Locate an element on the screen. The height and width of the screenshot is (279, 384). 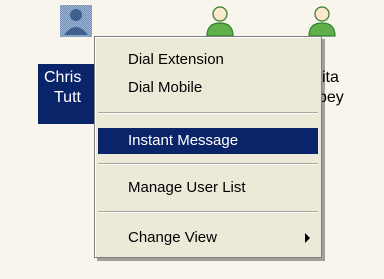
menu-item-label: Dial Mobile is located at coordinates (165, 87).